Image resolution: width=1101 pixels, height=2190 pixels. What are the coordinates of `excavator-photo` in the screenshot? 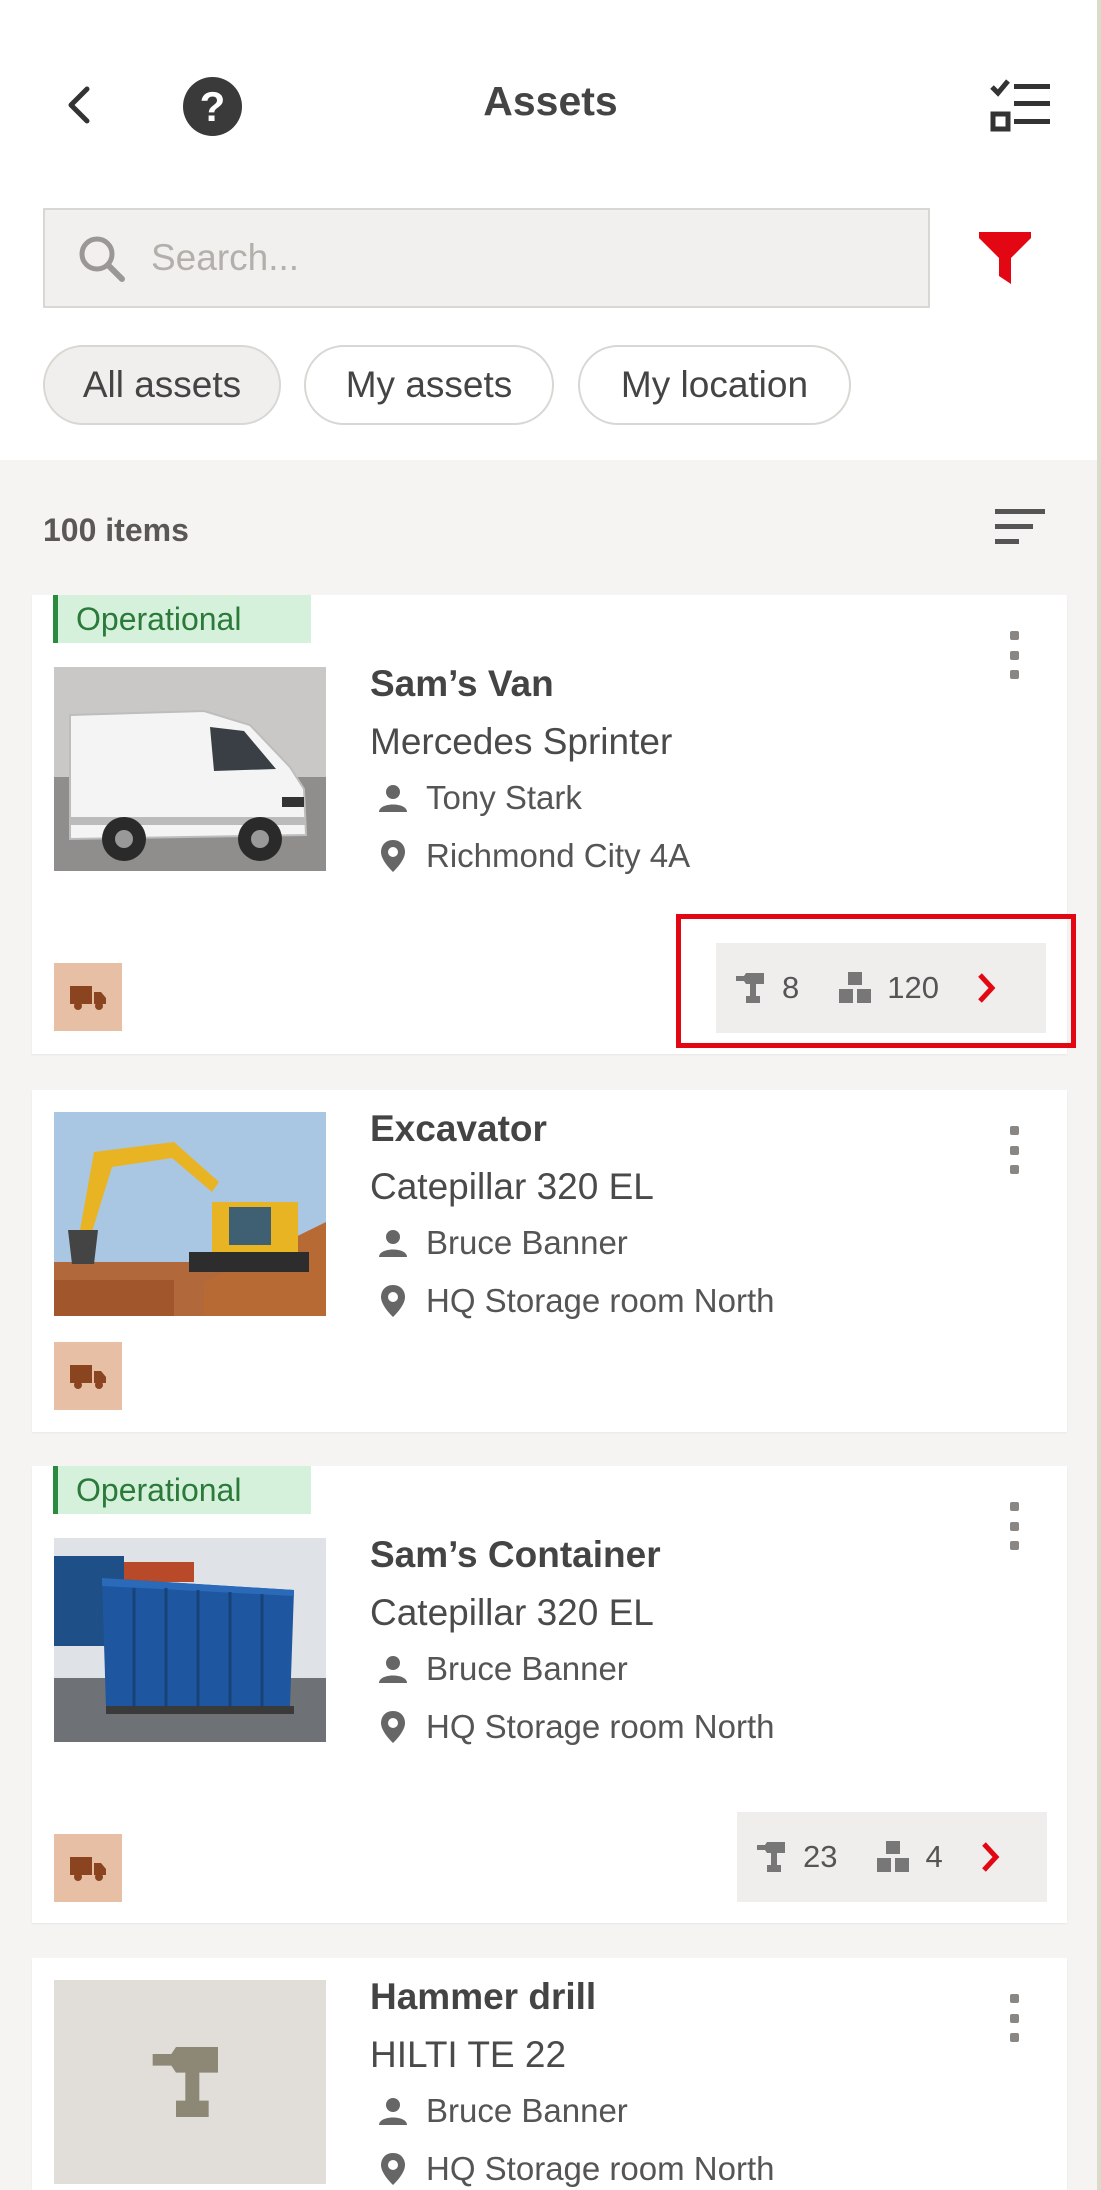 It's located at (190, 1214).